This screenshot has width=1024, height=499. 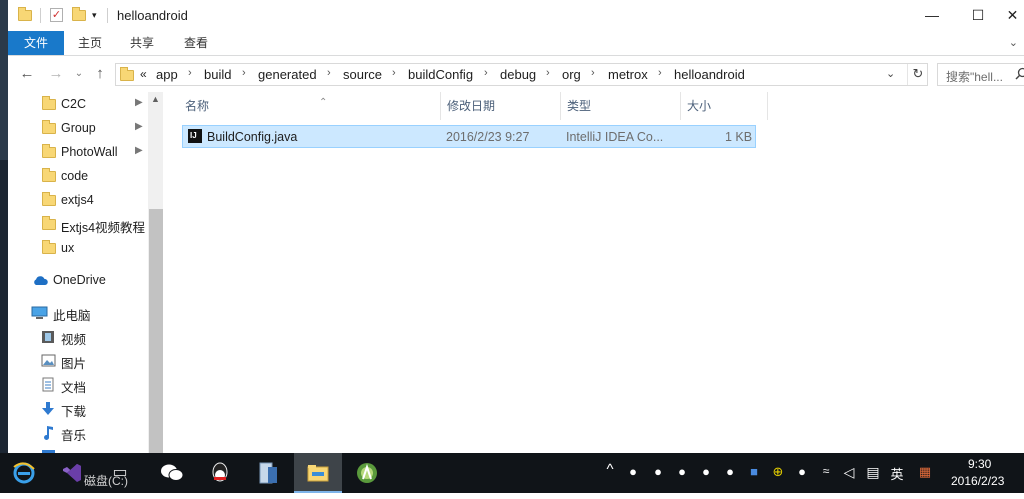 I want to click on action-center-icon: ▤, so click(x=873, y=472).